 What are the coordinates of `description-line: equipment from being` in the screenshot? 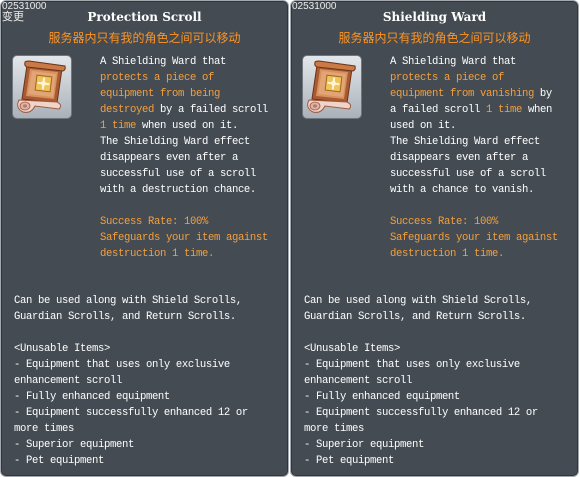 It's located at (184, 94).